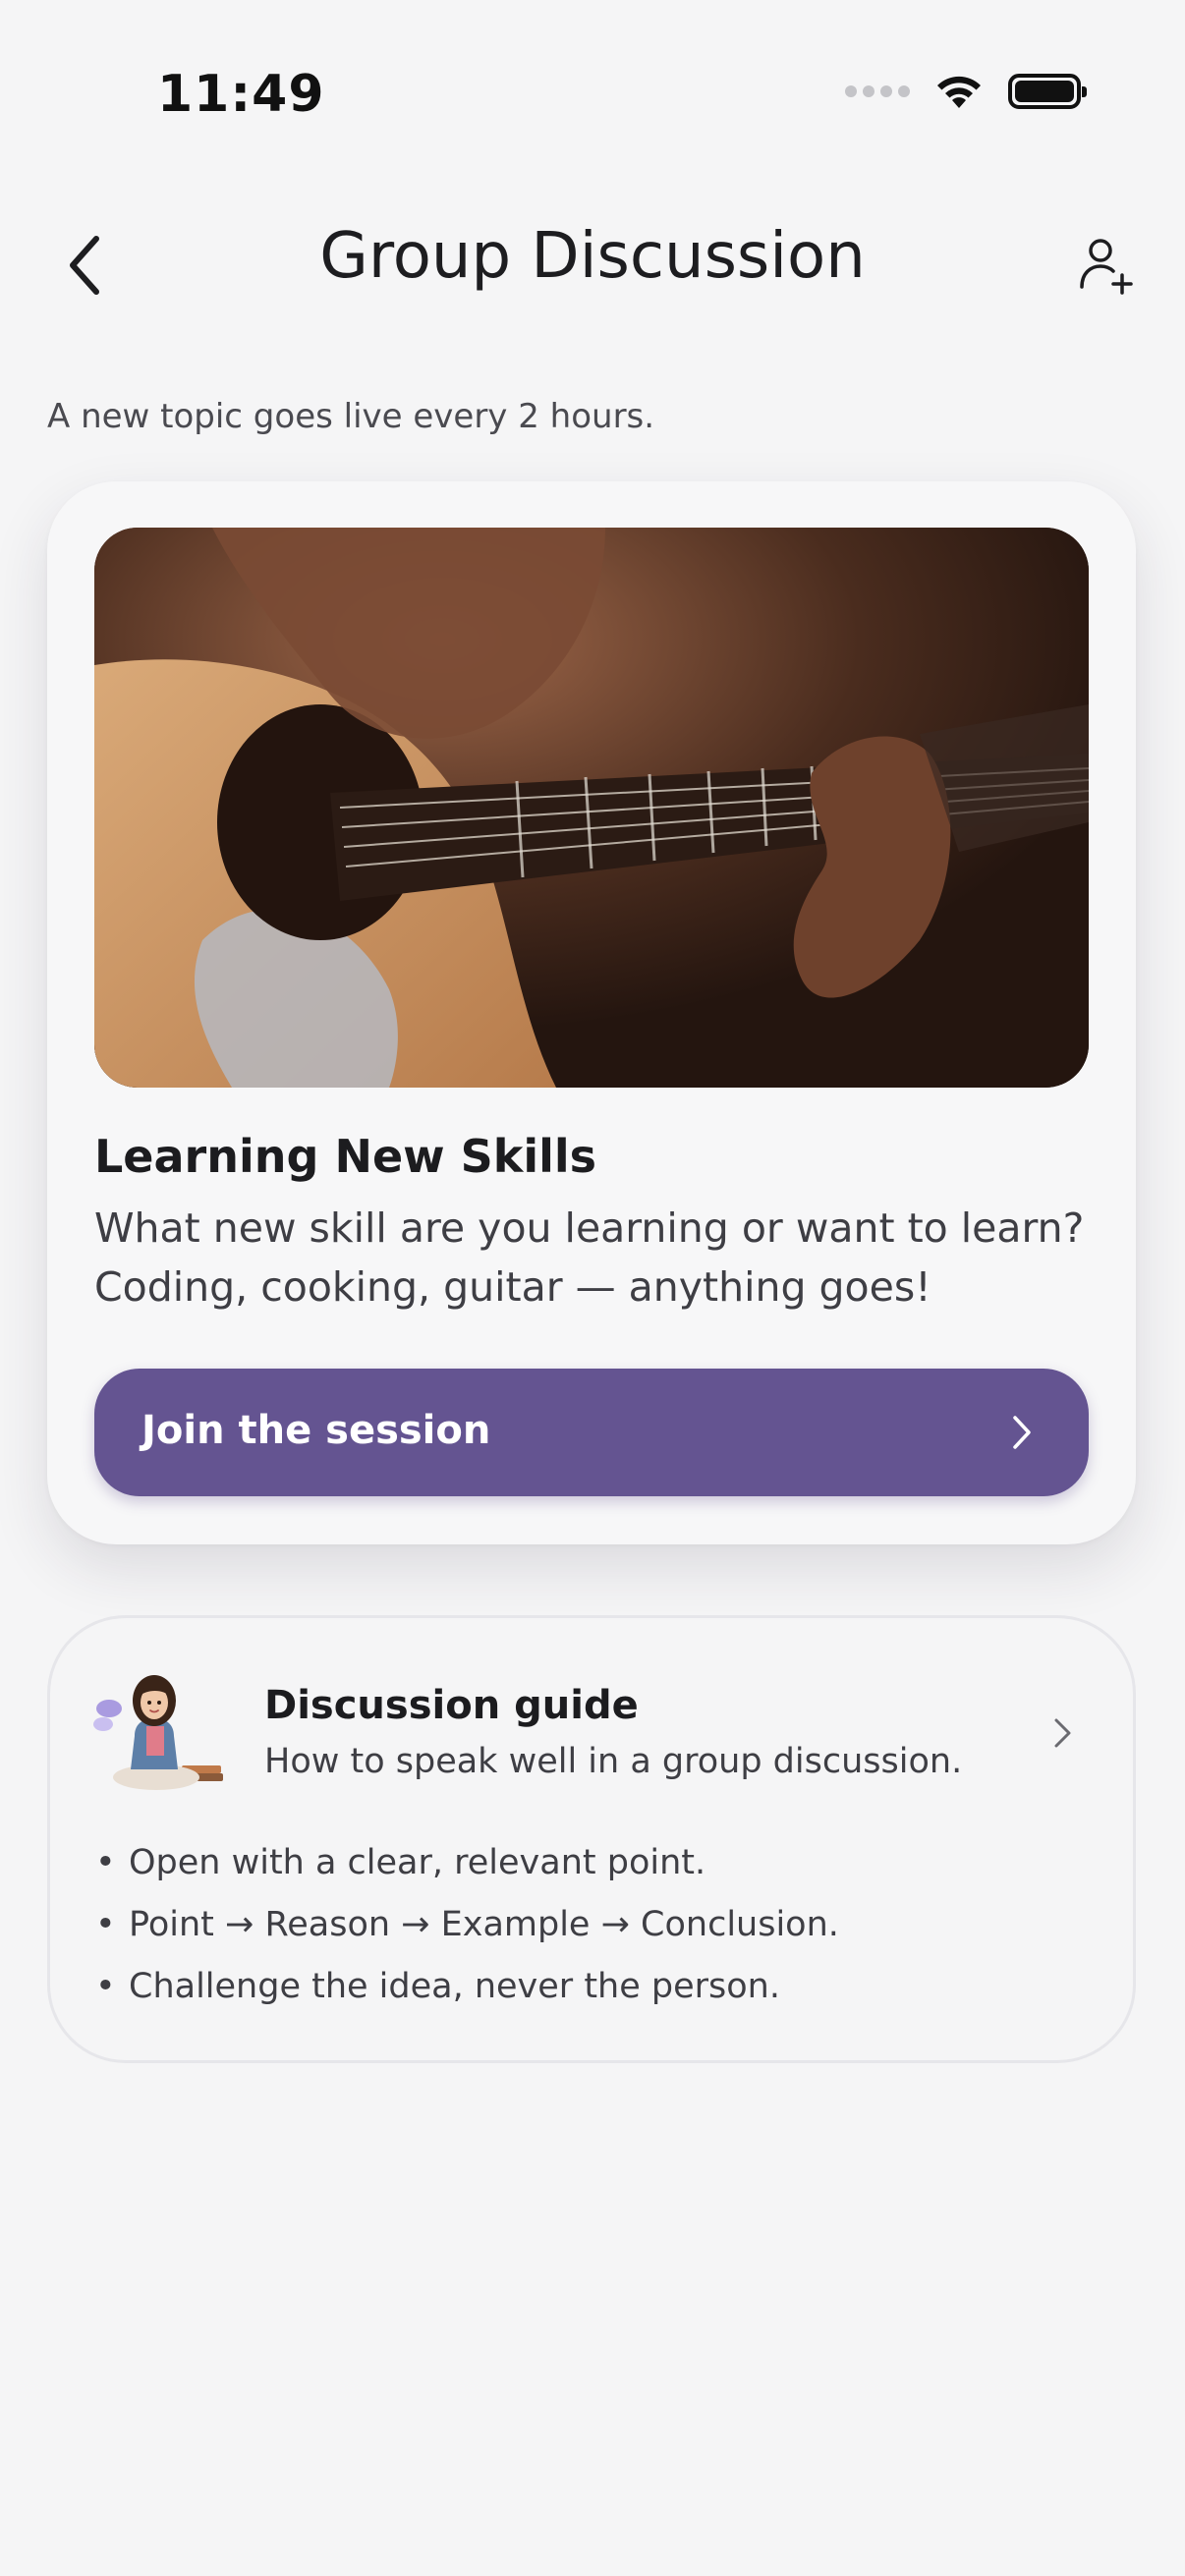 The height and width of the screenshot is (2576, 1185). What do you see at coordinates (452, 1705) in the screenshot?
I see `guide-title: Discussion guide` at bounding box center [452, 1705].